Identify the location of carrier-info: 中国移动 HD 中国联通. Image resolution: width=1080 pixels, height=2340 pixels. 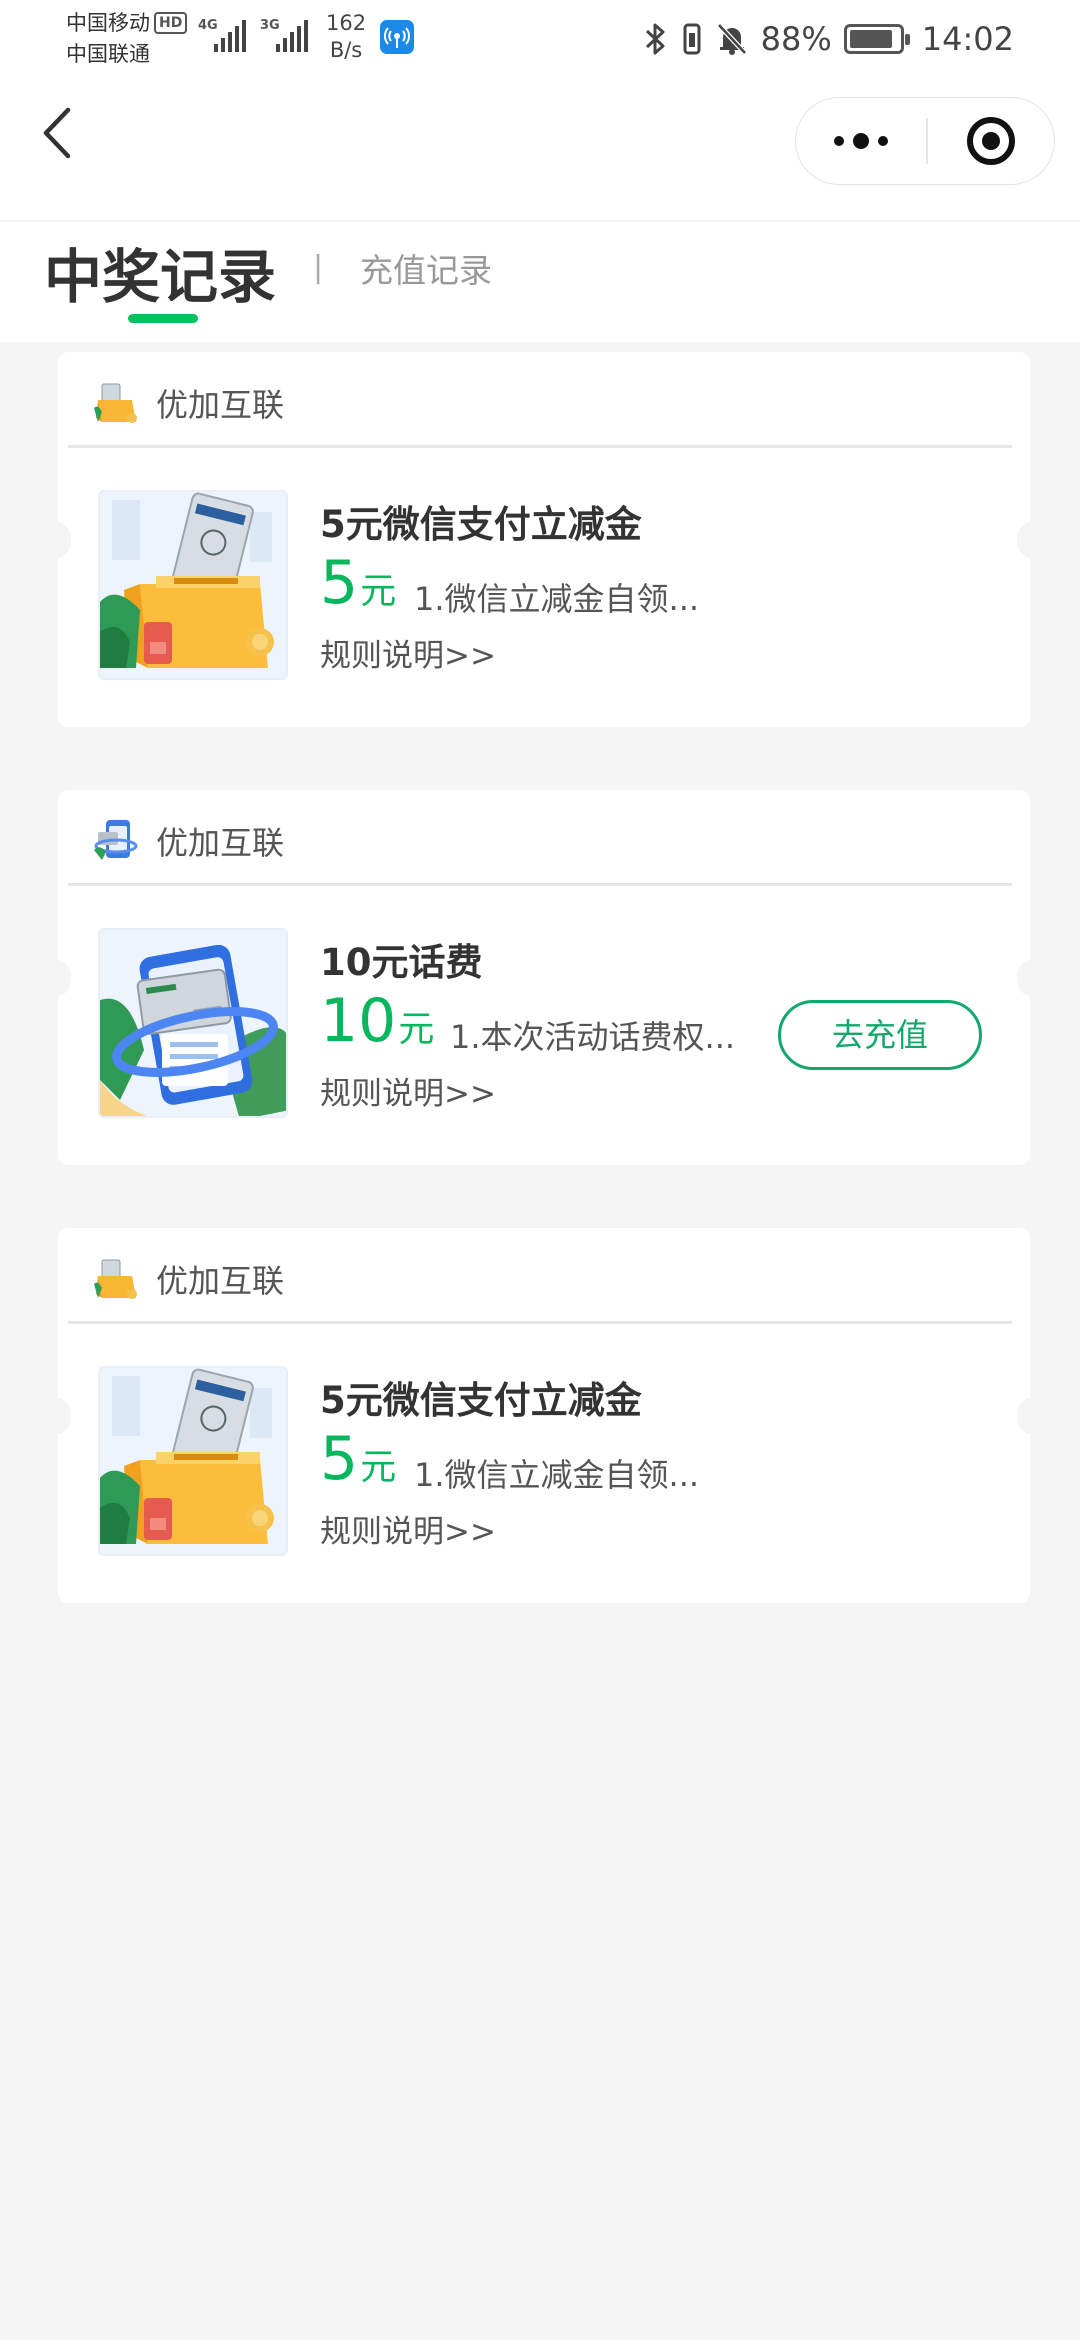
(127, 39).